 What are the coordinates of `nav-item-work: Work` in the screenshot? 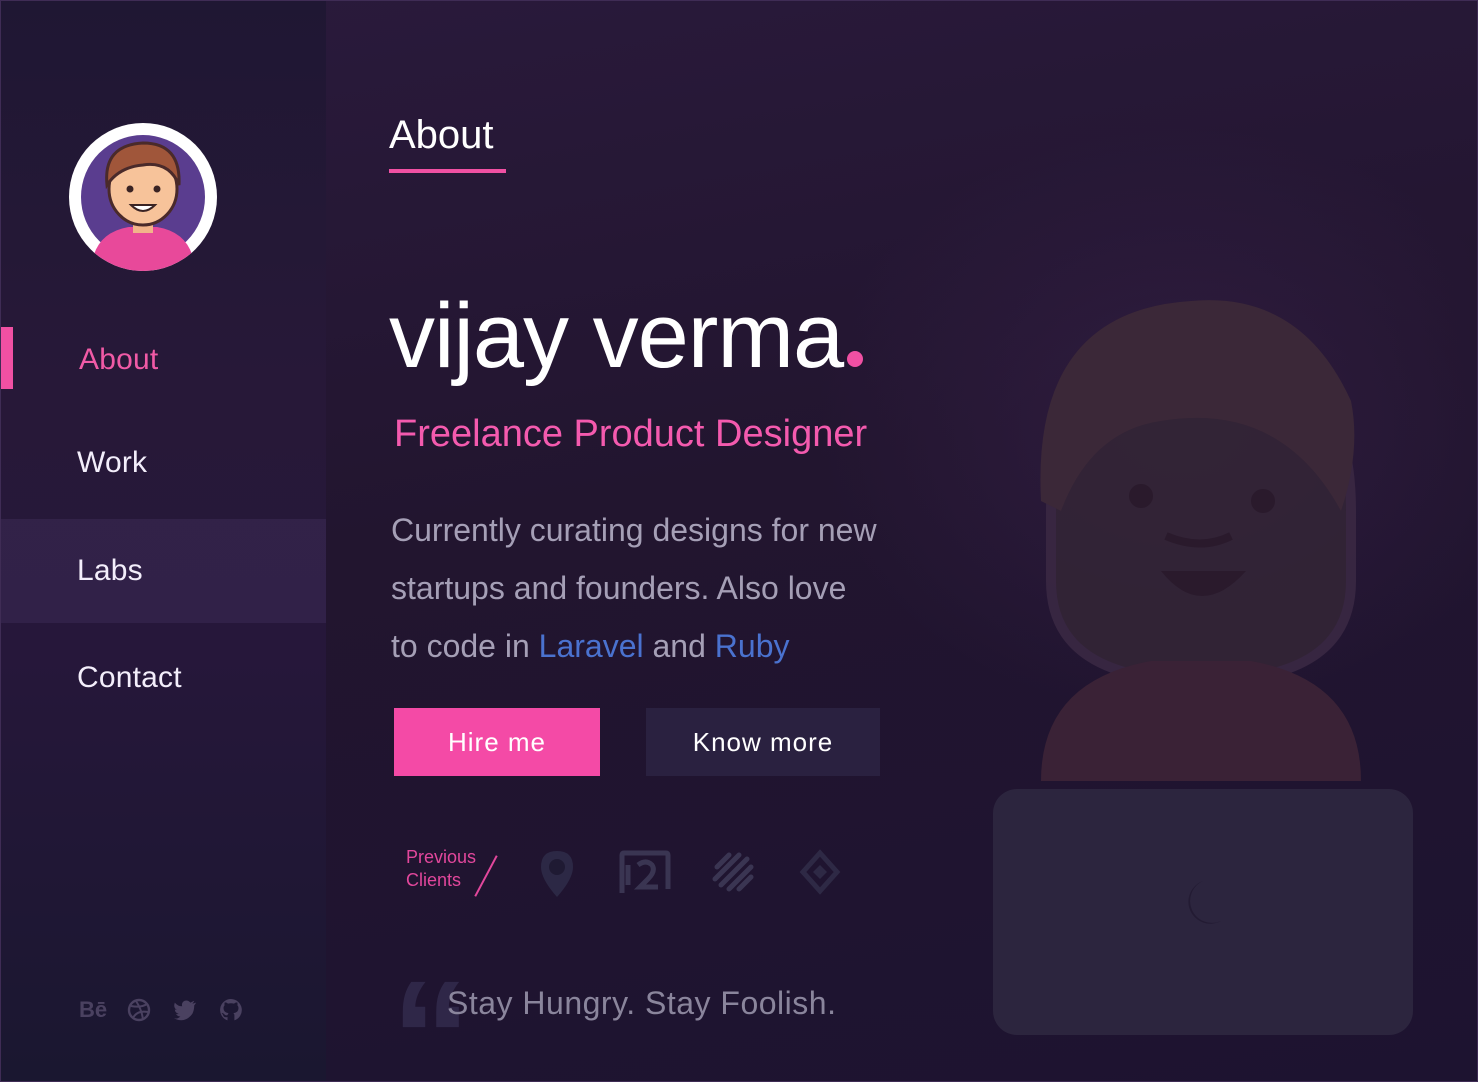 It's located at (163, 463).